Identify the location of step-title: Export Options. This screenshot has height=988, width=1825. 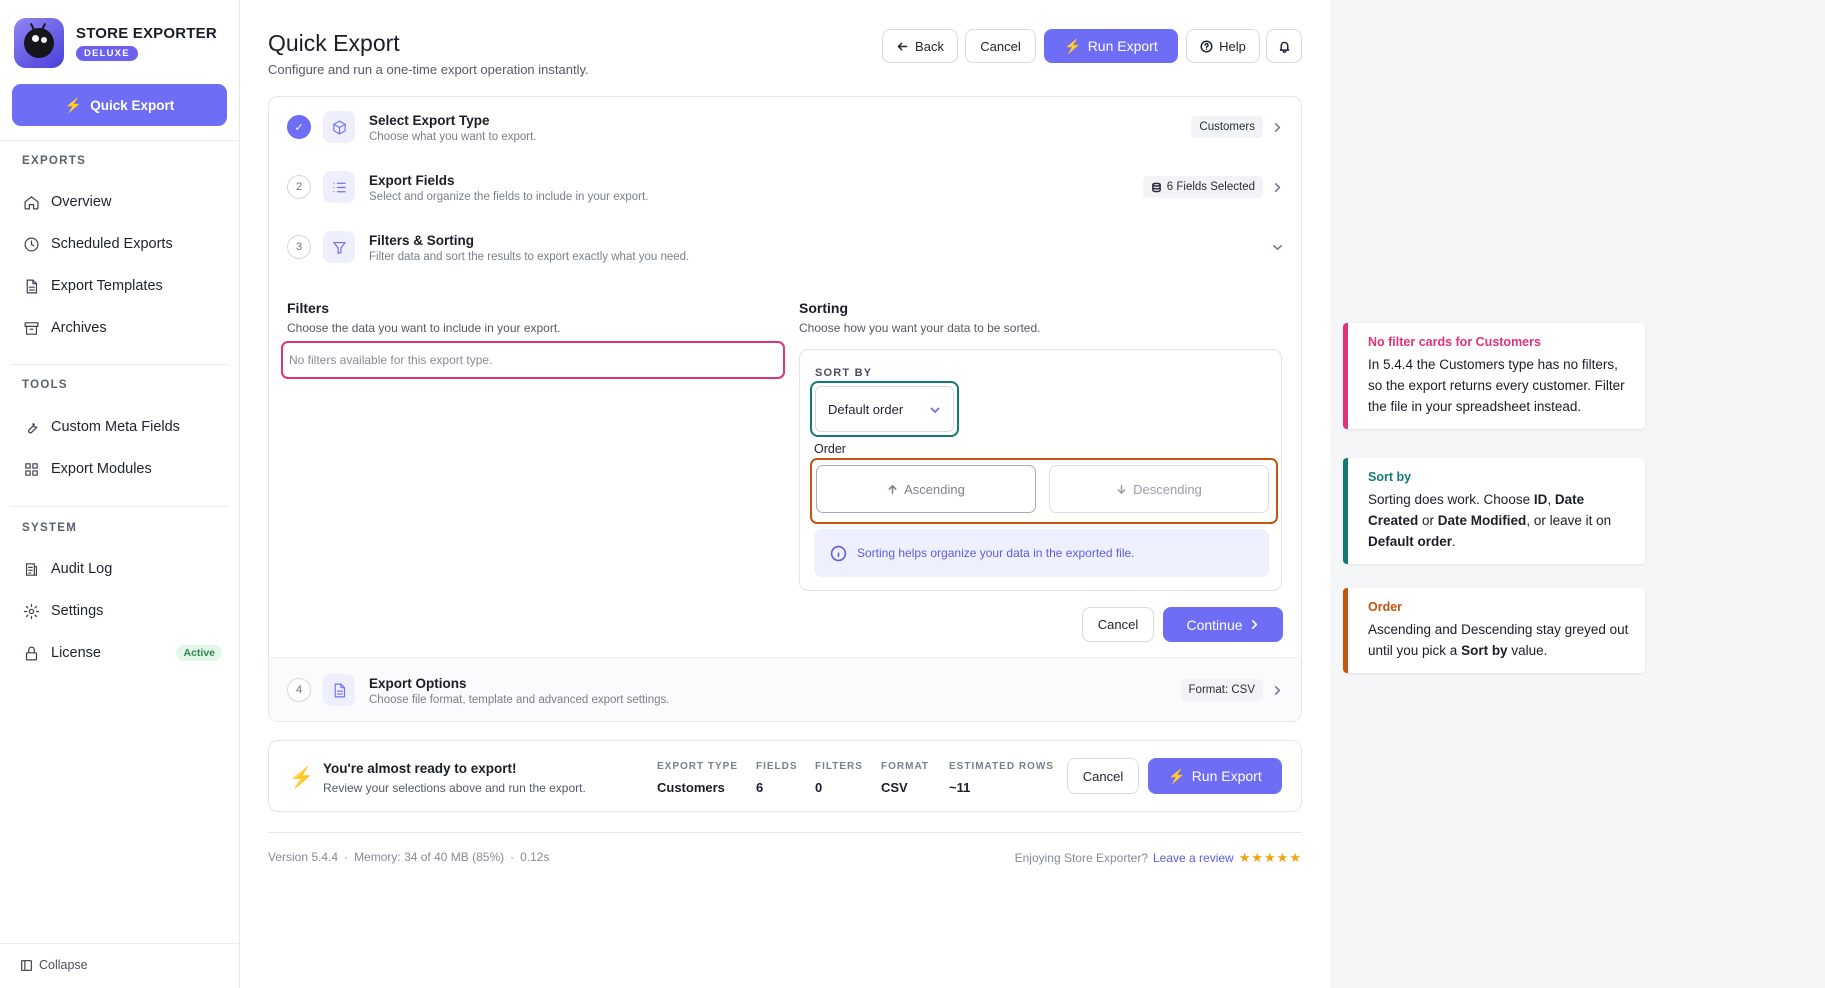
(418, 683).